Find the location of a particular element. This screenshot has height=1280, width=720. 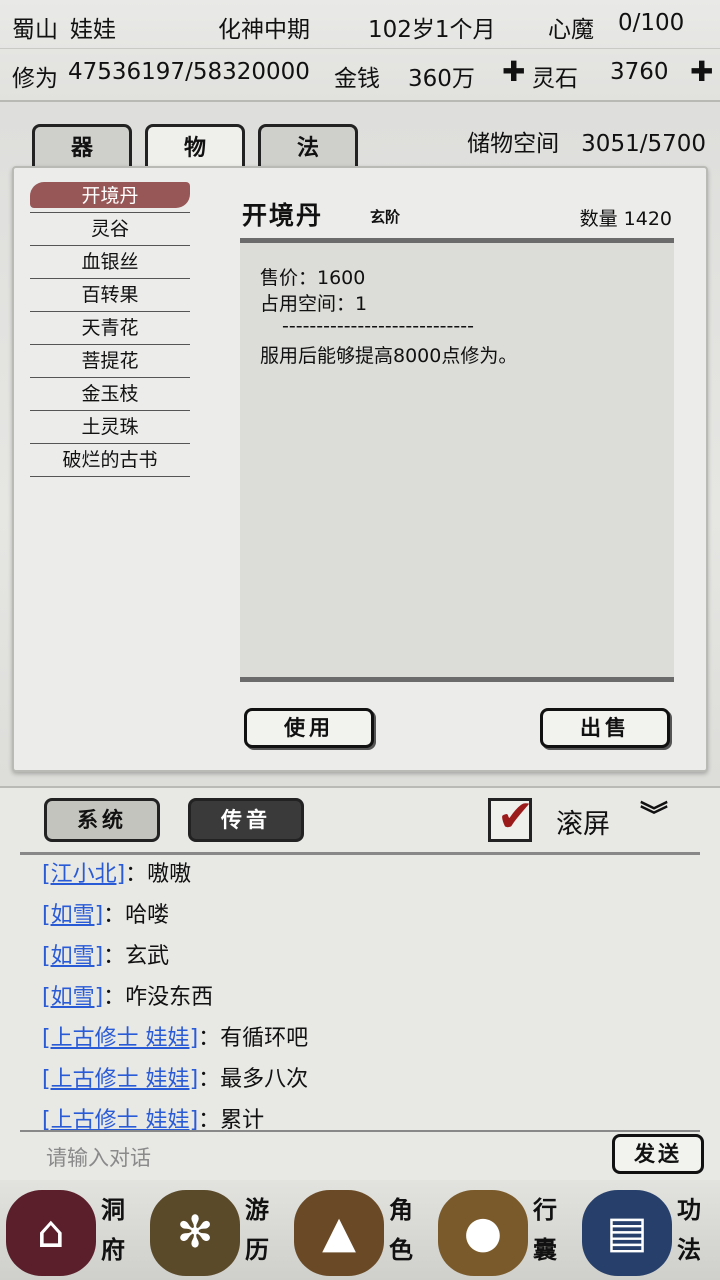

sect-name: 蜀山 is located at coordinates (35, 30).